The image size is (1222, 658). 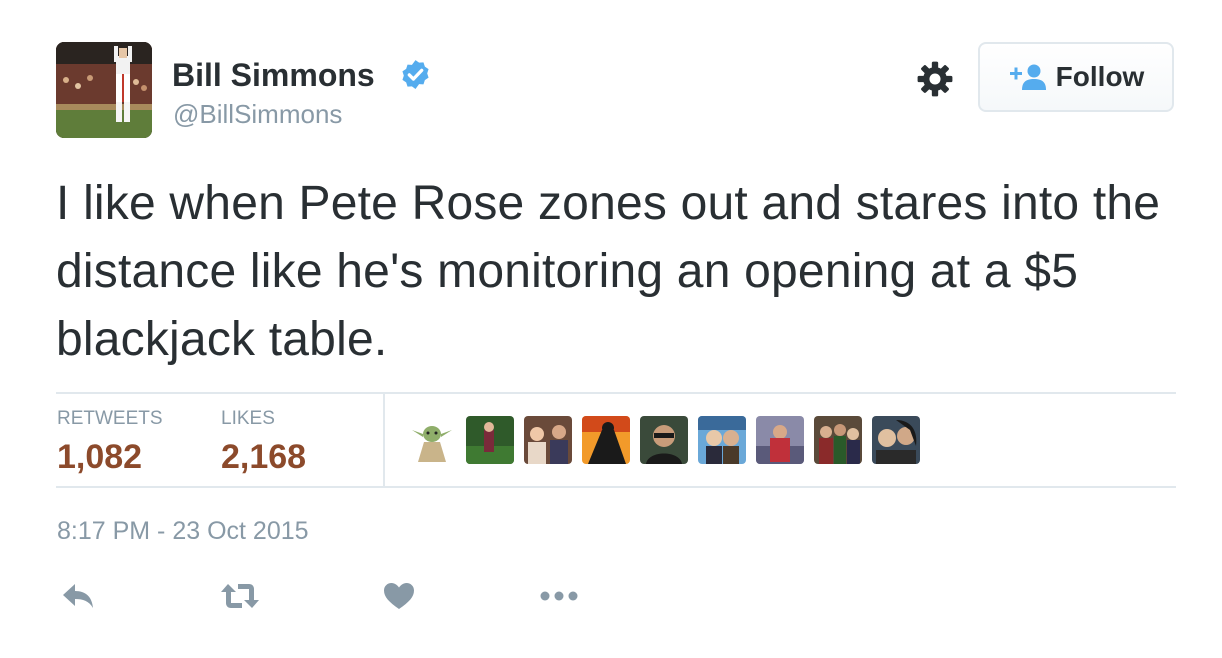 I want to click on like-button, so click(x=399, y=596).